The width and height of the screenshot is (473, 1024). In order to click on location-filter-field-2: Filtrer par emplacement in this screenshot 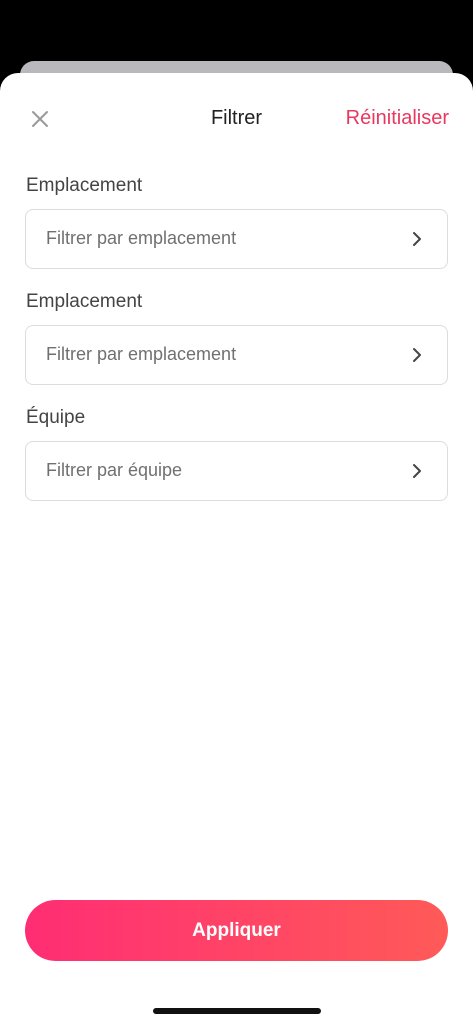, I will do `click(236, 355)`.